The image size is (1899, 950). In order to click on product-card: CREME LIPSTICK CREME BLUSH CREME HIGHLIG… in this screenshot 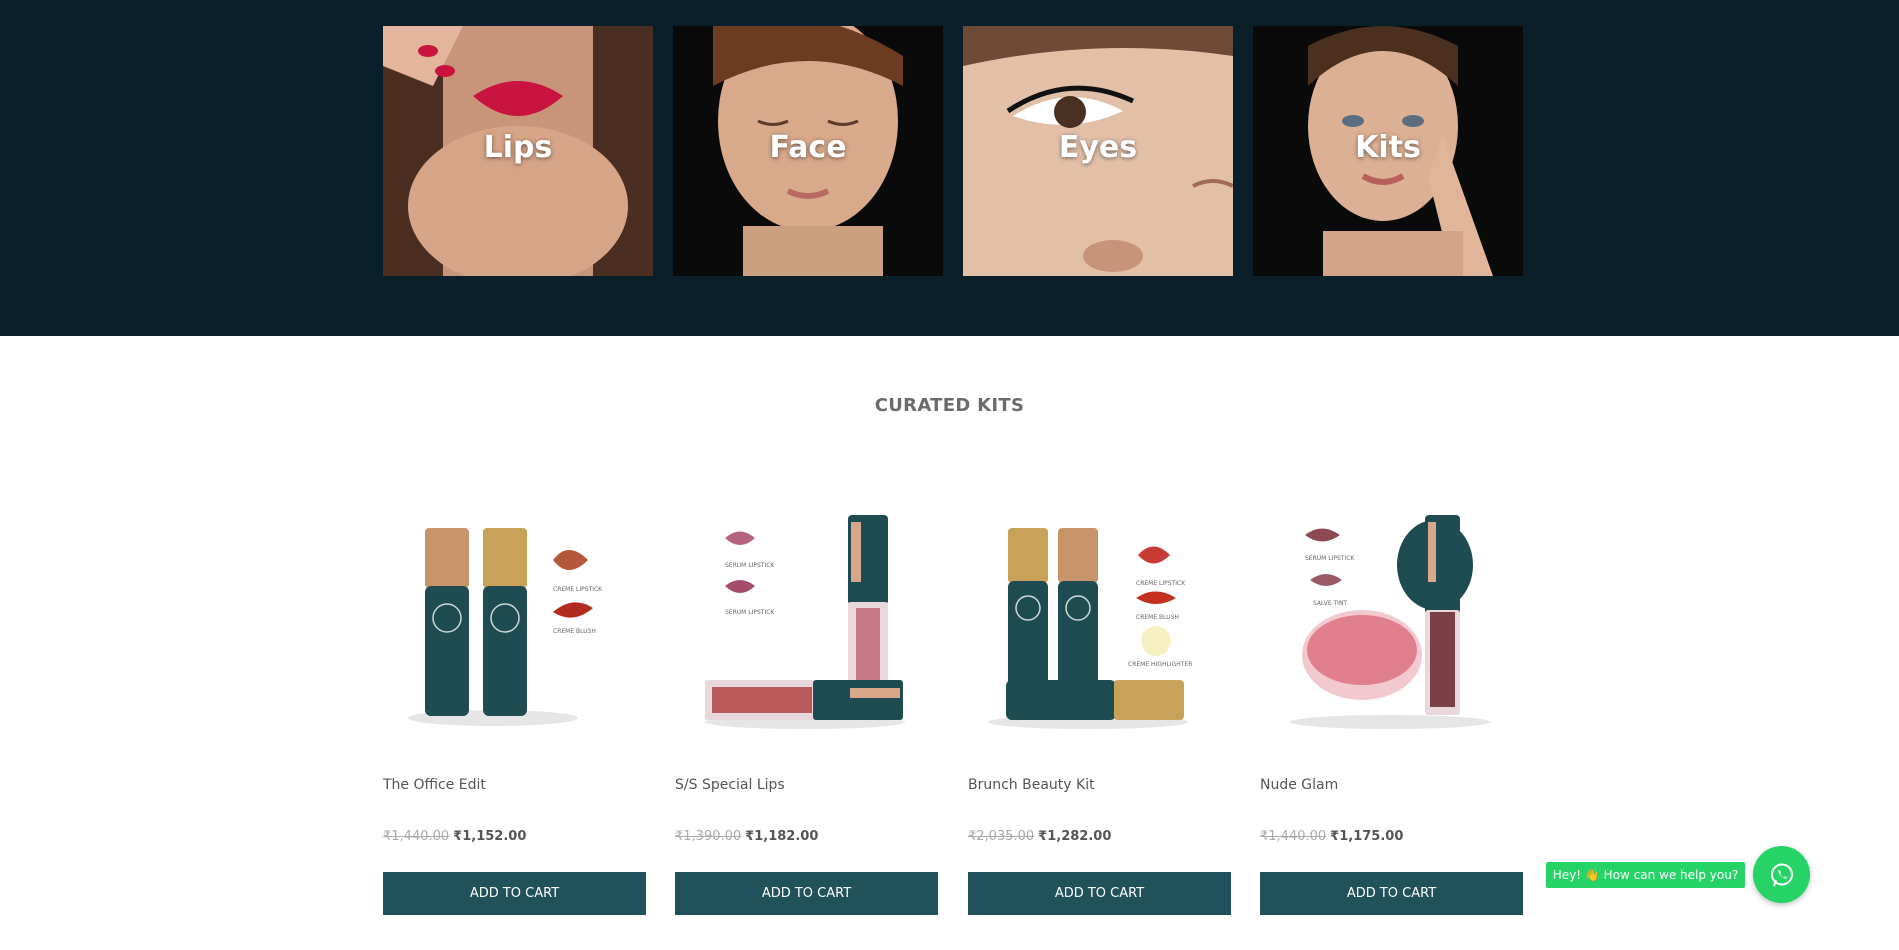, I will do `click(1099, 707)`.